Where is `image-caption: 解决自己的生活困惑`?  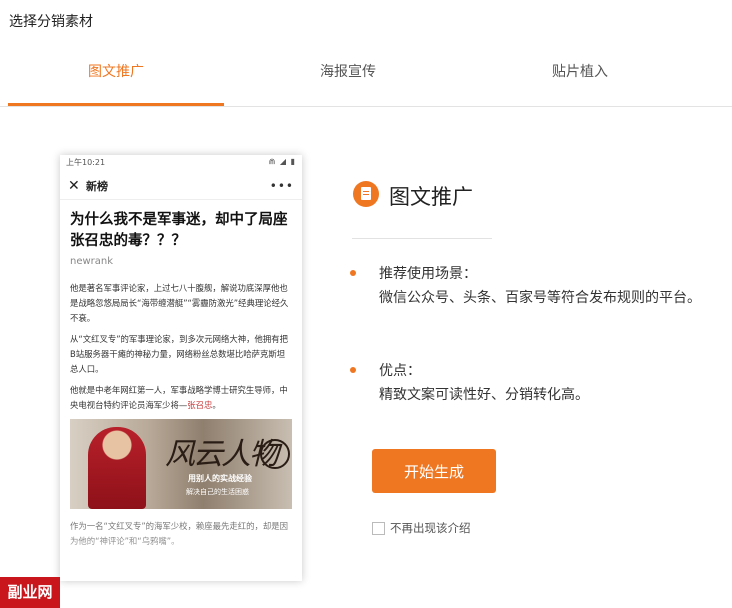
image-caption: 解决自己的生活困惑 is located at coordinates (217, 492).